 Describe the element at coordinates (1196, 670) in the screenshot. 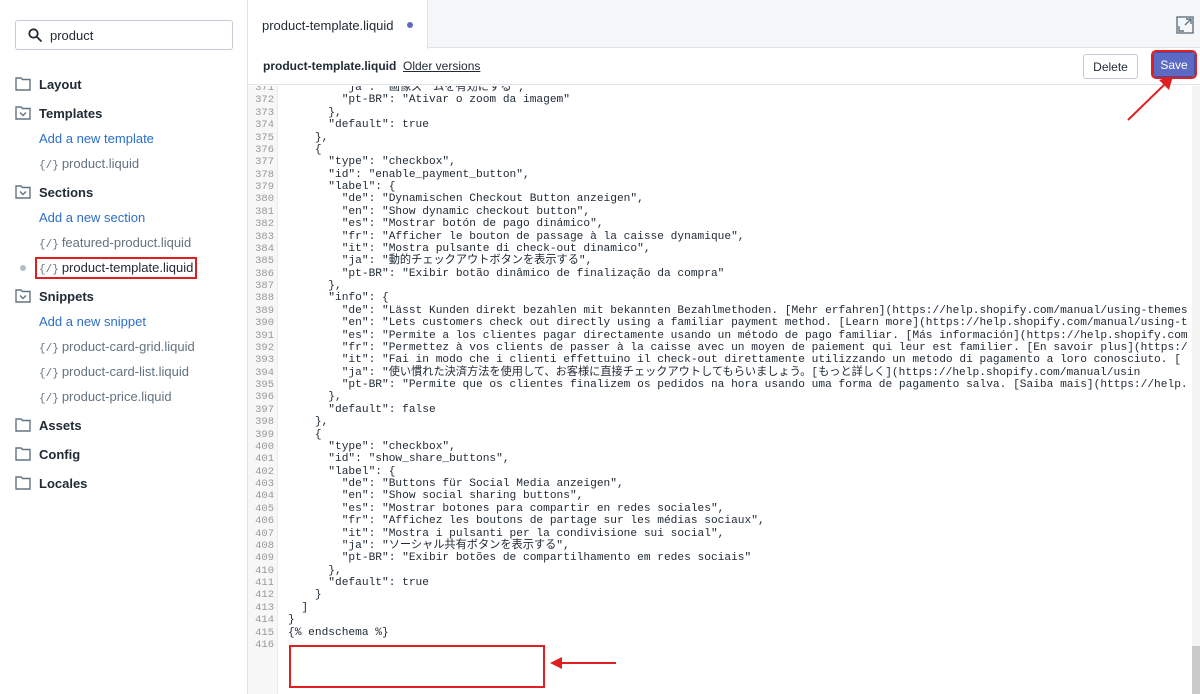

I see `scrollbar-thumb` at that location.